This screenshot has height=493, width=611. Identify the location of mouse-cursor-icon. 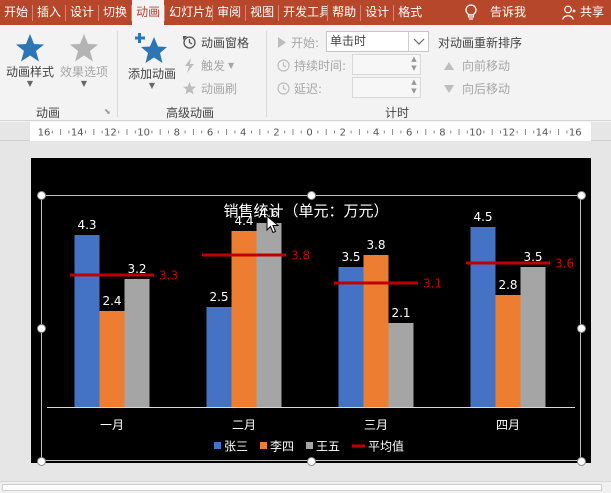
(273, 224).